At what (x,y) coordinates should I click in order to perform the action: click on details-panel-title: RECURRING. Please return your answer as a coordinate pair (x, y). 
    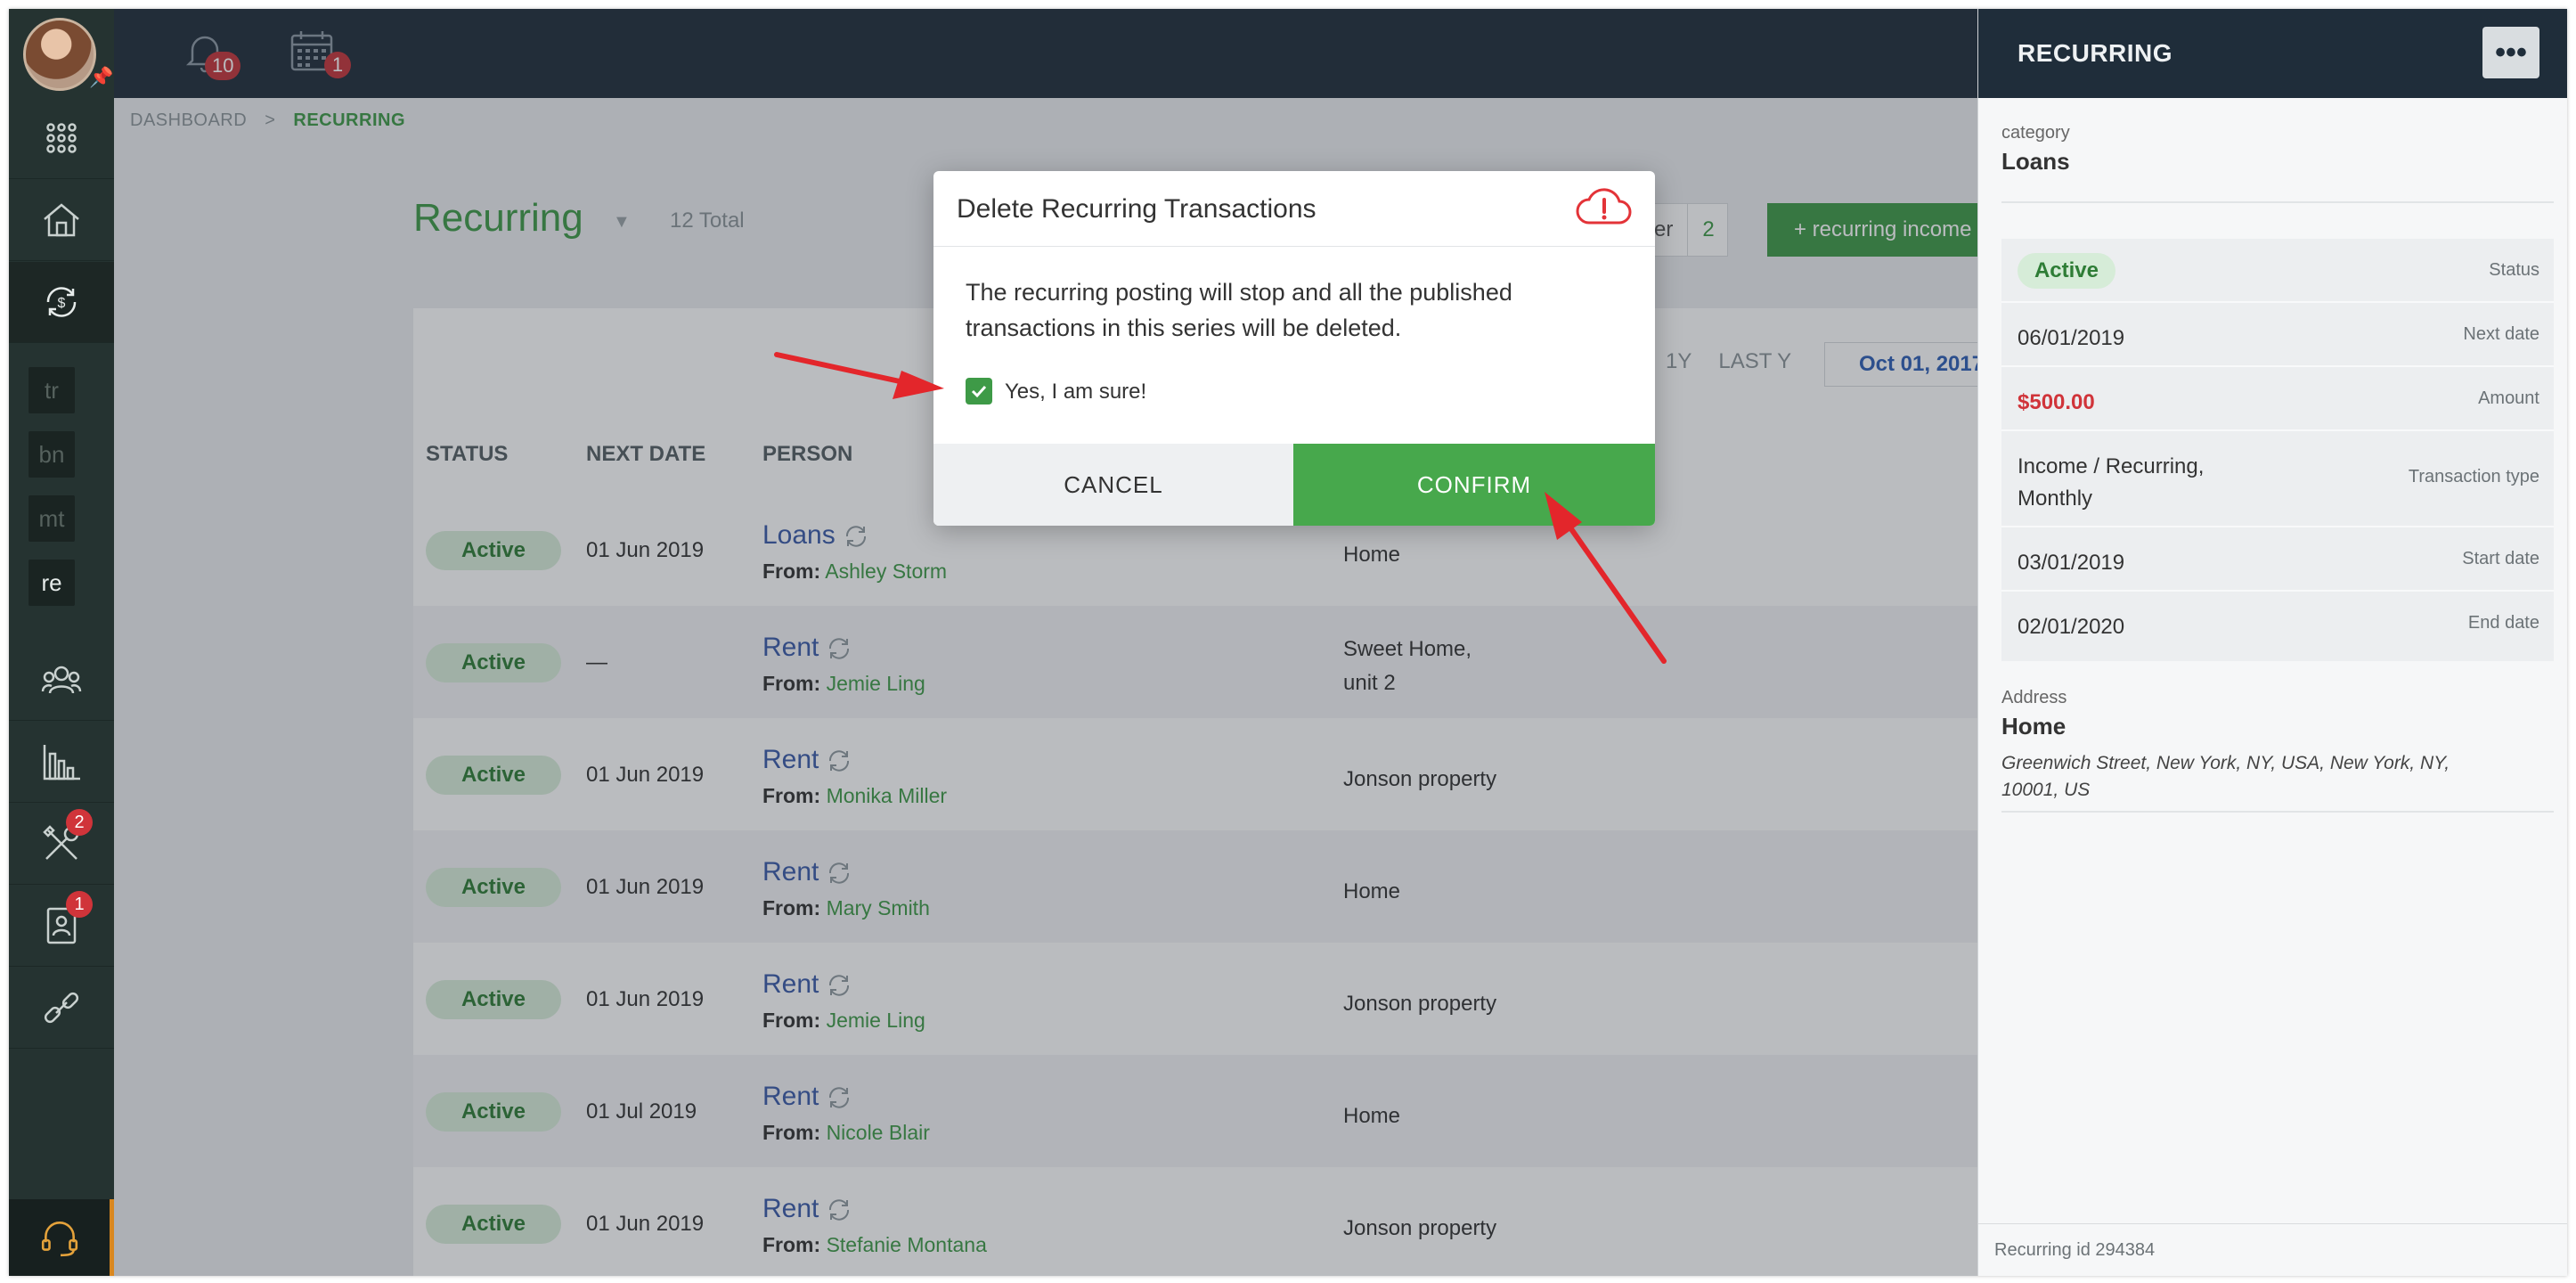
    Looking at the image, I should click on (2096, 53).